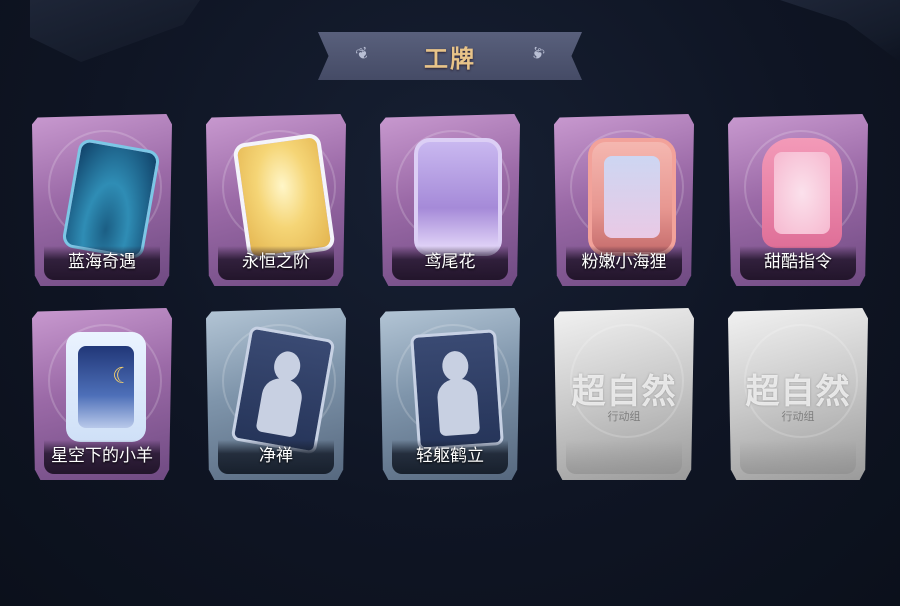  I want to click on card-frame: 净禅, so click(276, 394).